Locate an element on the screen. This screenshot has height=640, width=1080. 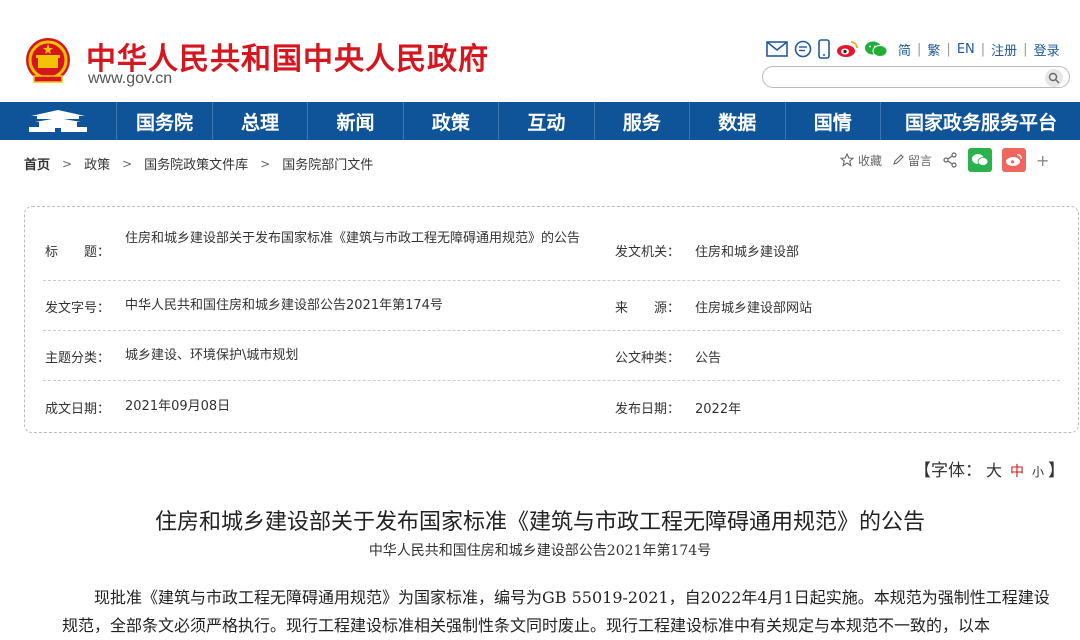
nav-item-news: 新闻 is located at coordinates (356, 121).